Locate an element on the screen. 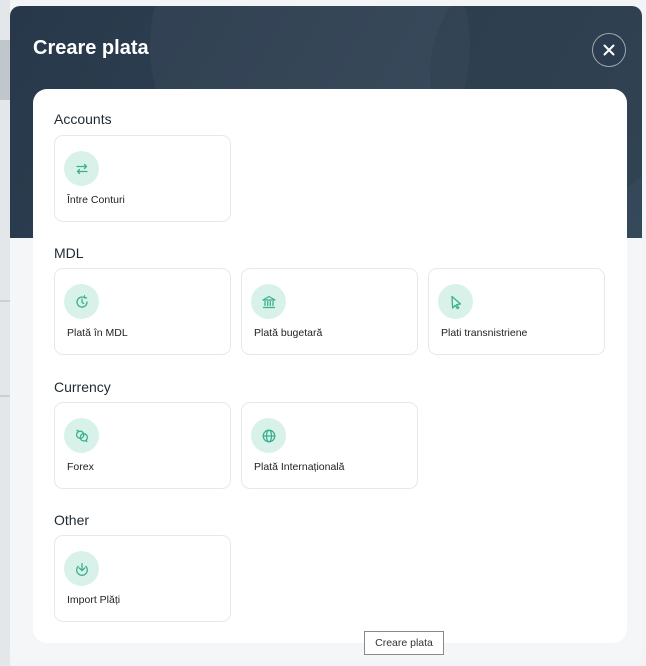  section-title-mdl: MDL is located at coordinates (69, 253).